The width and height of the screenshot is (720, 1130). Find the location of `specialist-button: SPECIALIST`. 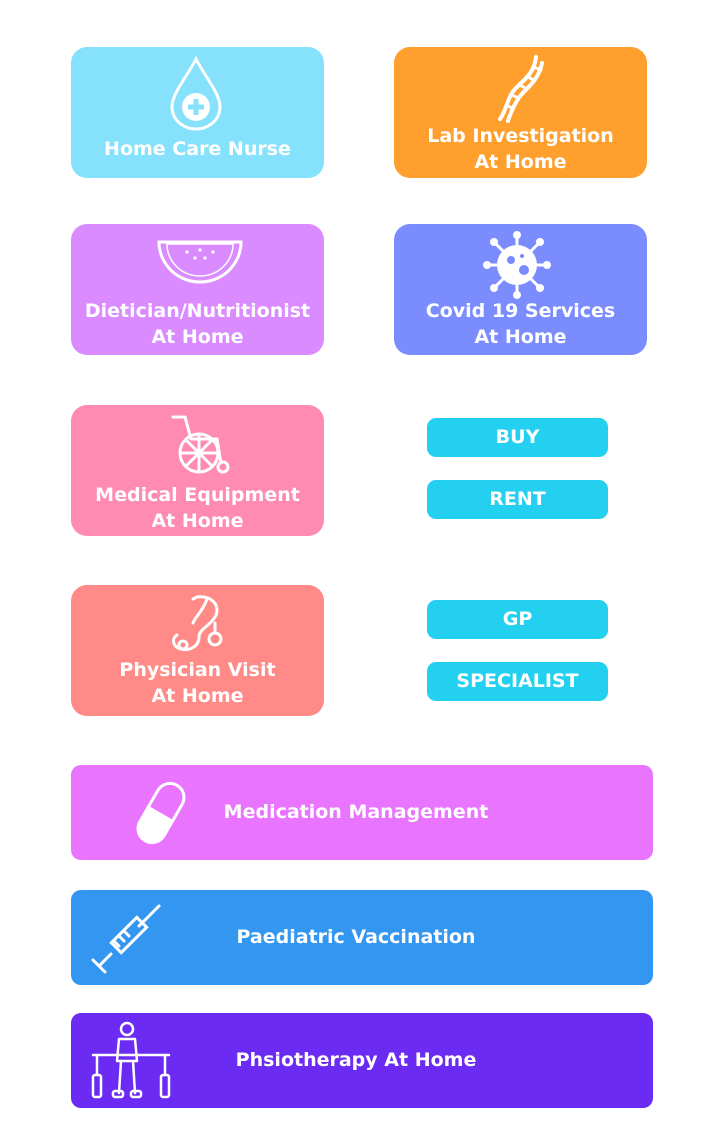

specialist-button: SPECIALIST is located at coordinates (517, 681).